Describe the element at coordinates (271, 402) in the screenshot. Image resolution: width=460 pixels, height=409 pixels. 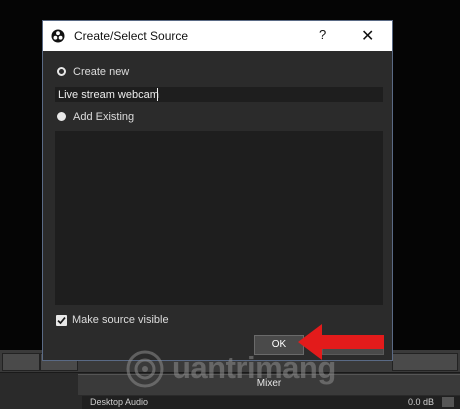
I see `mixer-row: Desktop Audio 0.0 dB` at that location.